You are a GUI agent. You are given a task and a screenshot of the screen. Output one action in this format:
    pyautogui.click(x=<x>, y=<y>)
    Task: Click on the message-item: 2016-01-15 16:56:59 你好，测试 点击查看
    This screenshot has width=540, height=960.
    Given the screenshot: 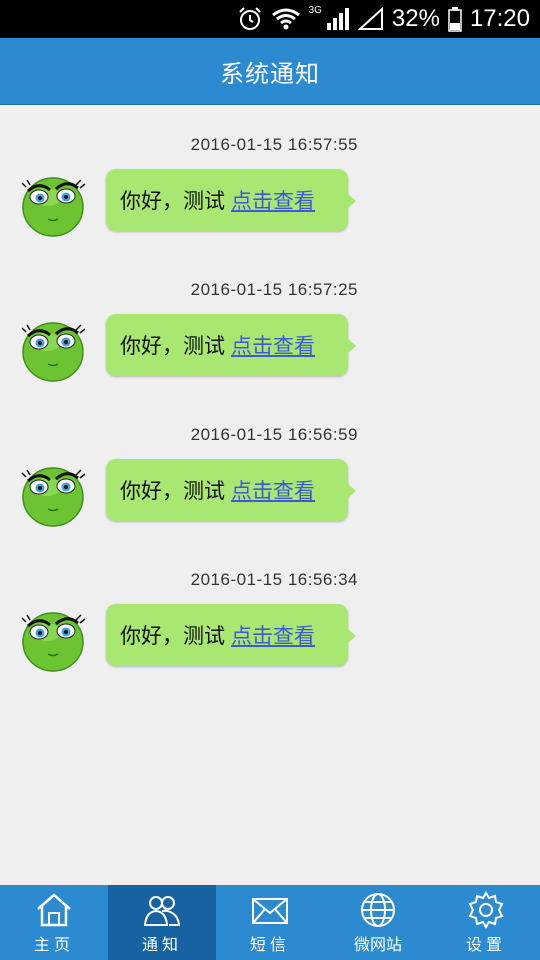 What is the action you would take?
    pyautogui.click(x=270, y=490)
    